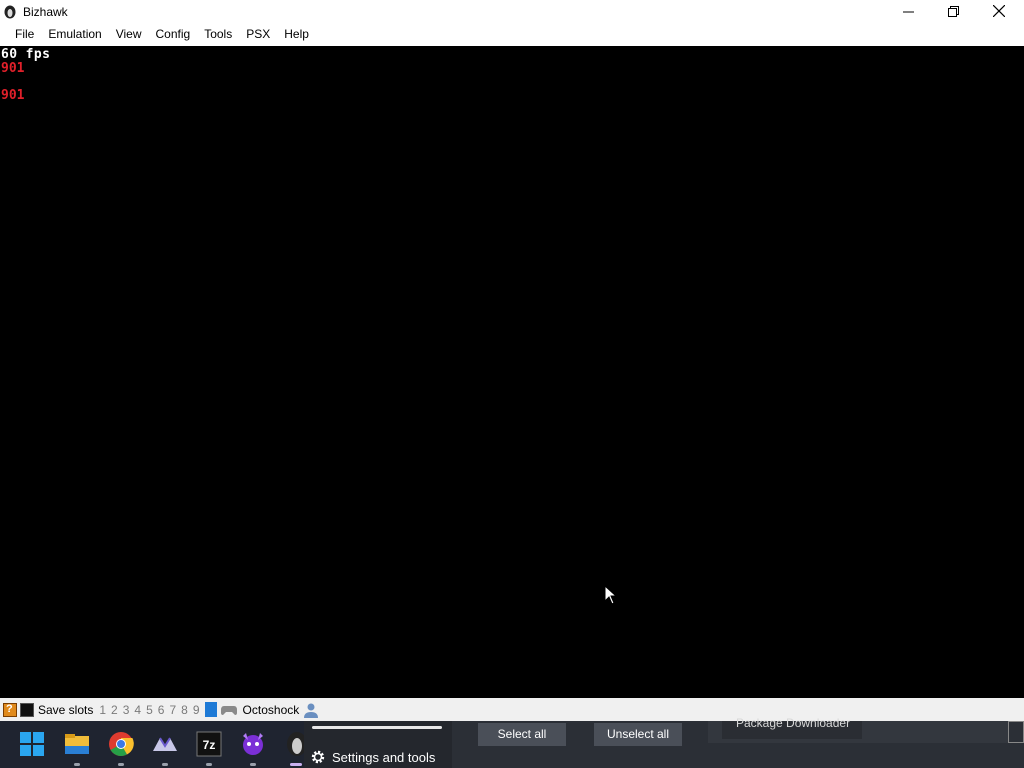 The height and width of the screenshot is (768, 1024). I want to click on save-slot-9: 9, so click(196, 710).